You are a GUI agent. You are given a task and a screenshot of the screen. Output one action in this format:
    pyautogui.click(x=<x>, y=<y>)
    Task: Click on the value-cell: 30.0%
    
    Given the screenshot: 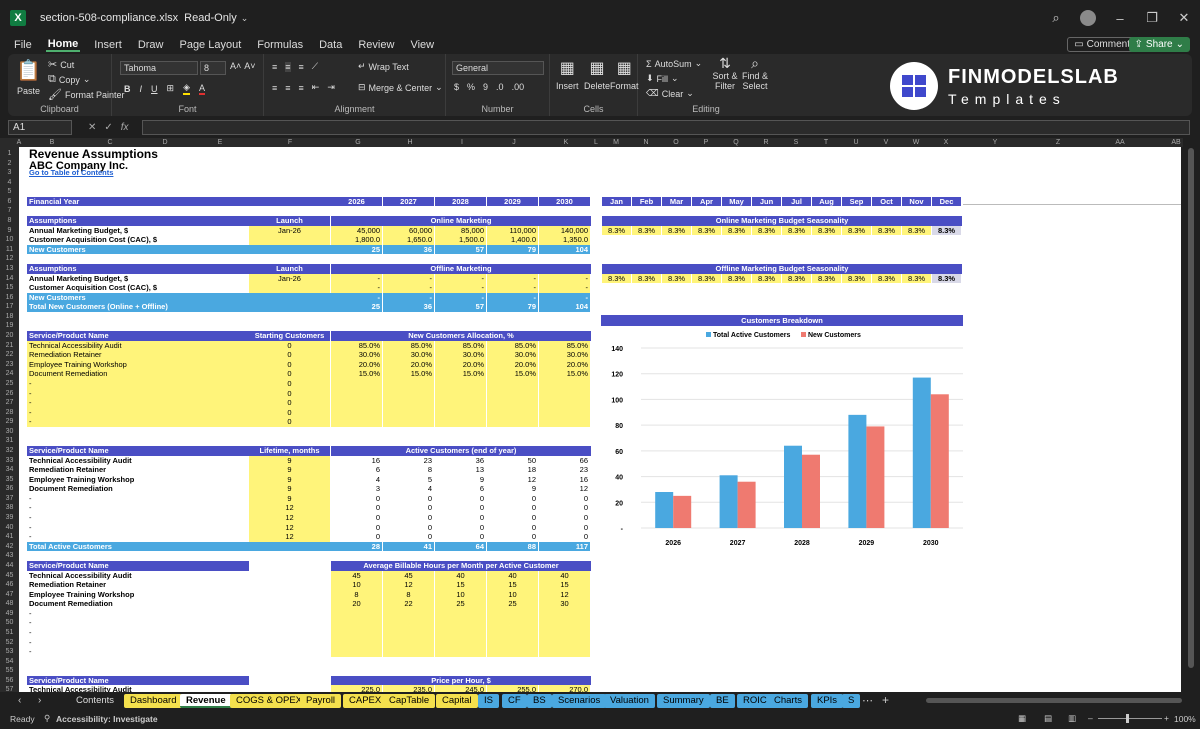 What is the action you would take?
    pyautogui.click(x=460, y=355)
    